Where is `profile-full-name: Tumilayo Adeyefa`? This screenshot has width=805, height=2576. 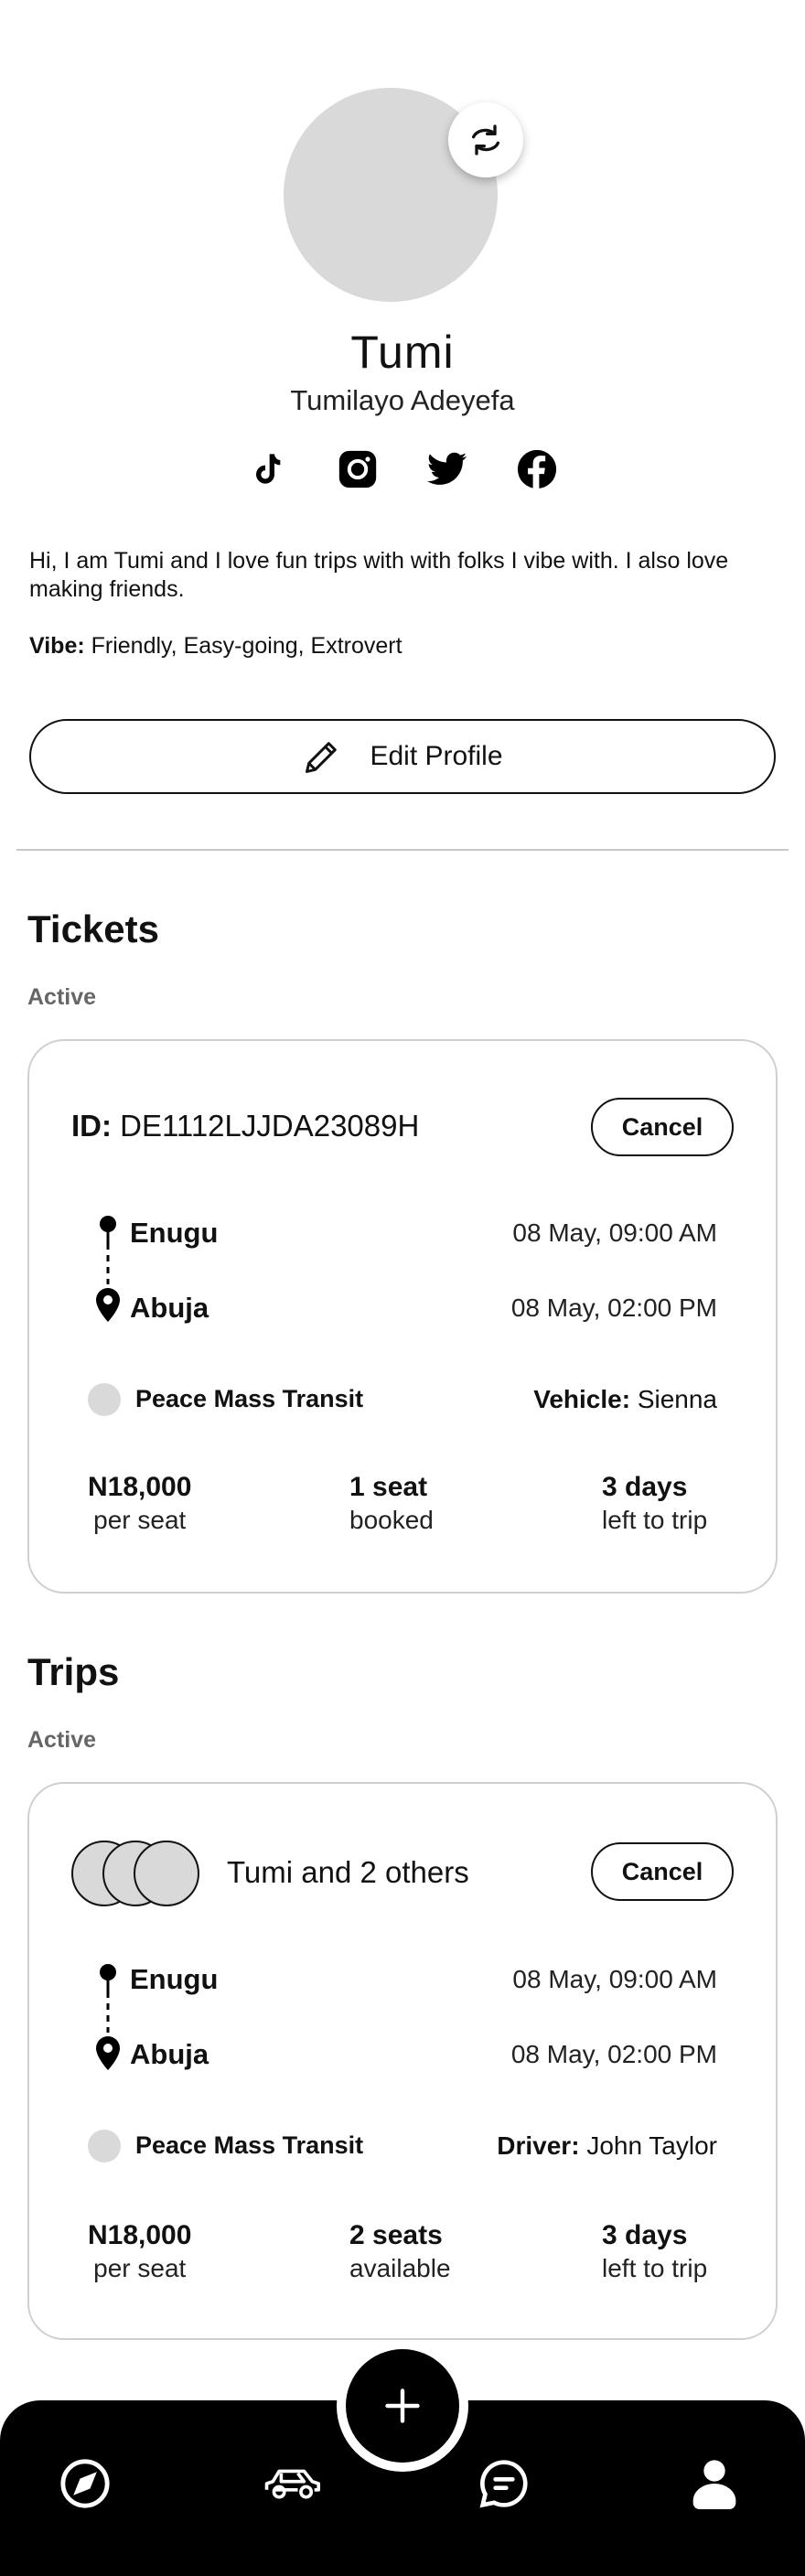 profile-full-name: Tumilayo Adeyefa is located at coordinates (402, 400).